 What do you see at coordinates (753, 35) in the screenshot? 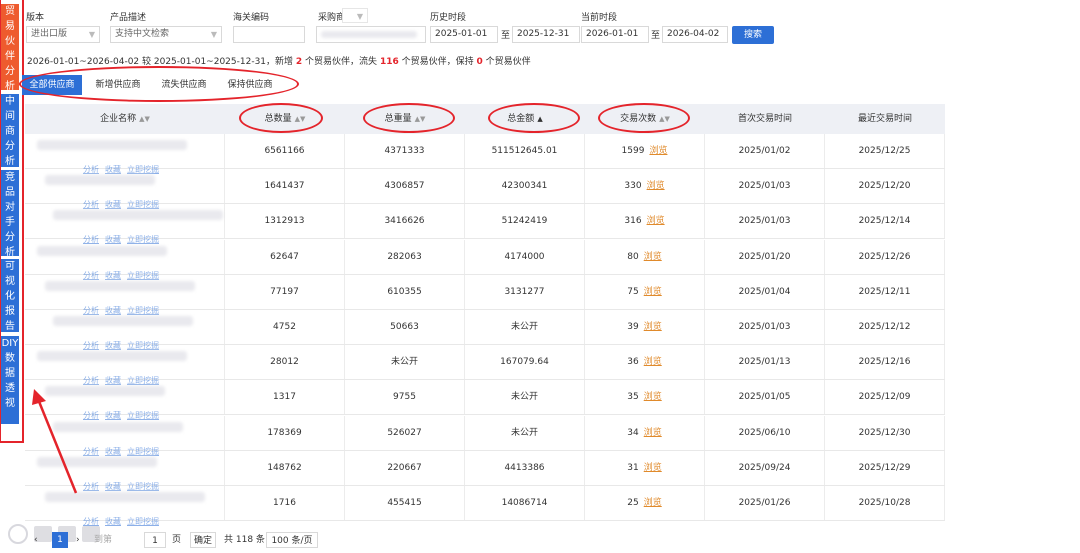
I see `search-button: 搜索` at bounding box center [753, 35].